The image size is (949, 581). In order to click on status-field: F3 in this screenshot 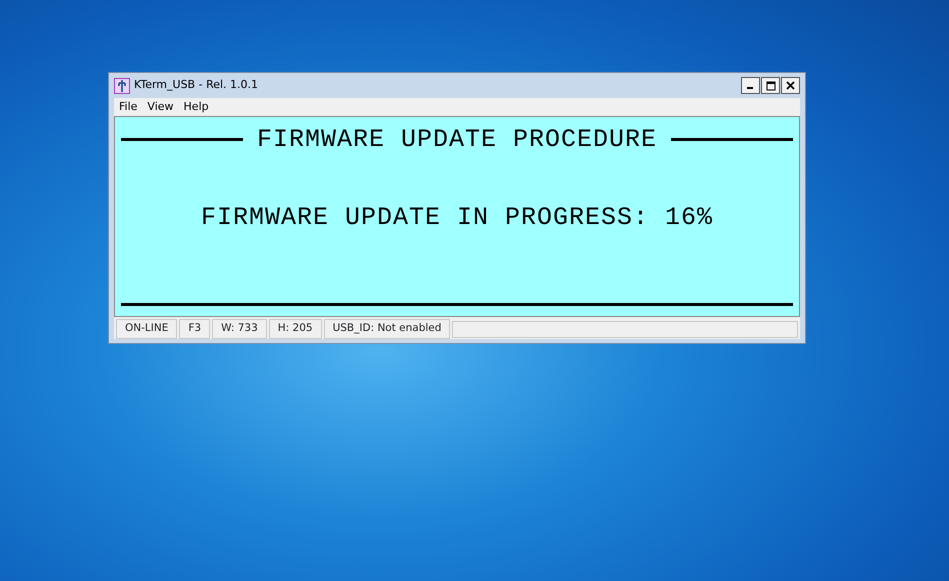, I will do `click(194, 329)`.